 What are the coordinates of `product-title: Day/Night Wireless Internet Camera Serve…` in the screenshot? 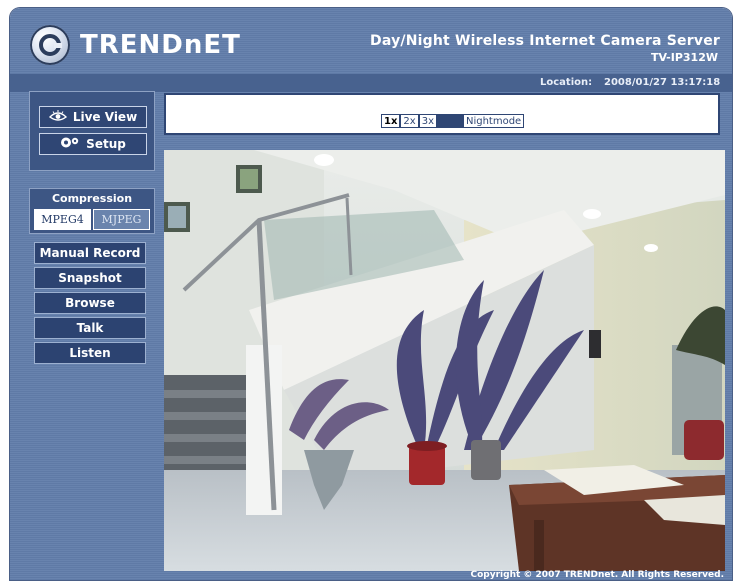 It's located at (545, 41).